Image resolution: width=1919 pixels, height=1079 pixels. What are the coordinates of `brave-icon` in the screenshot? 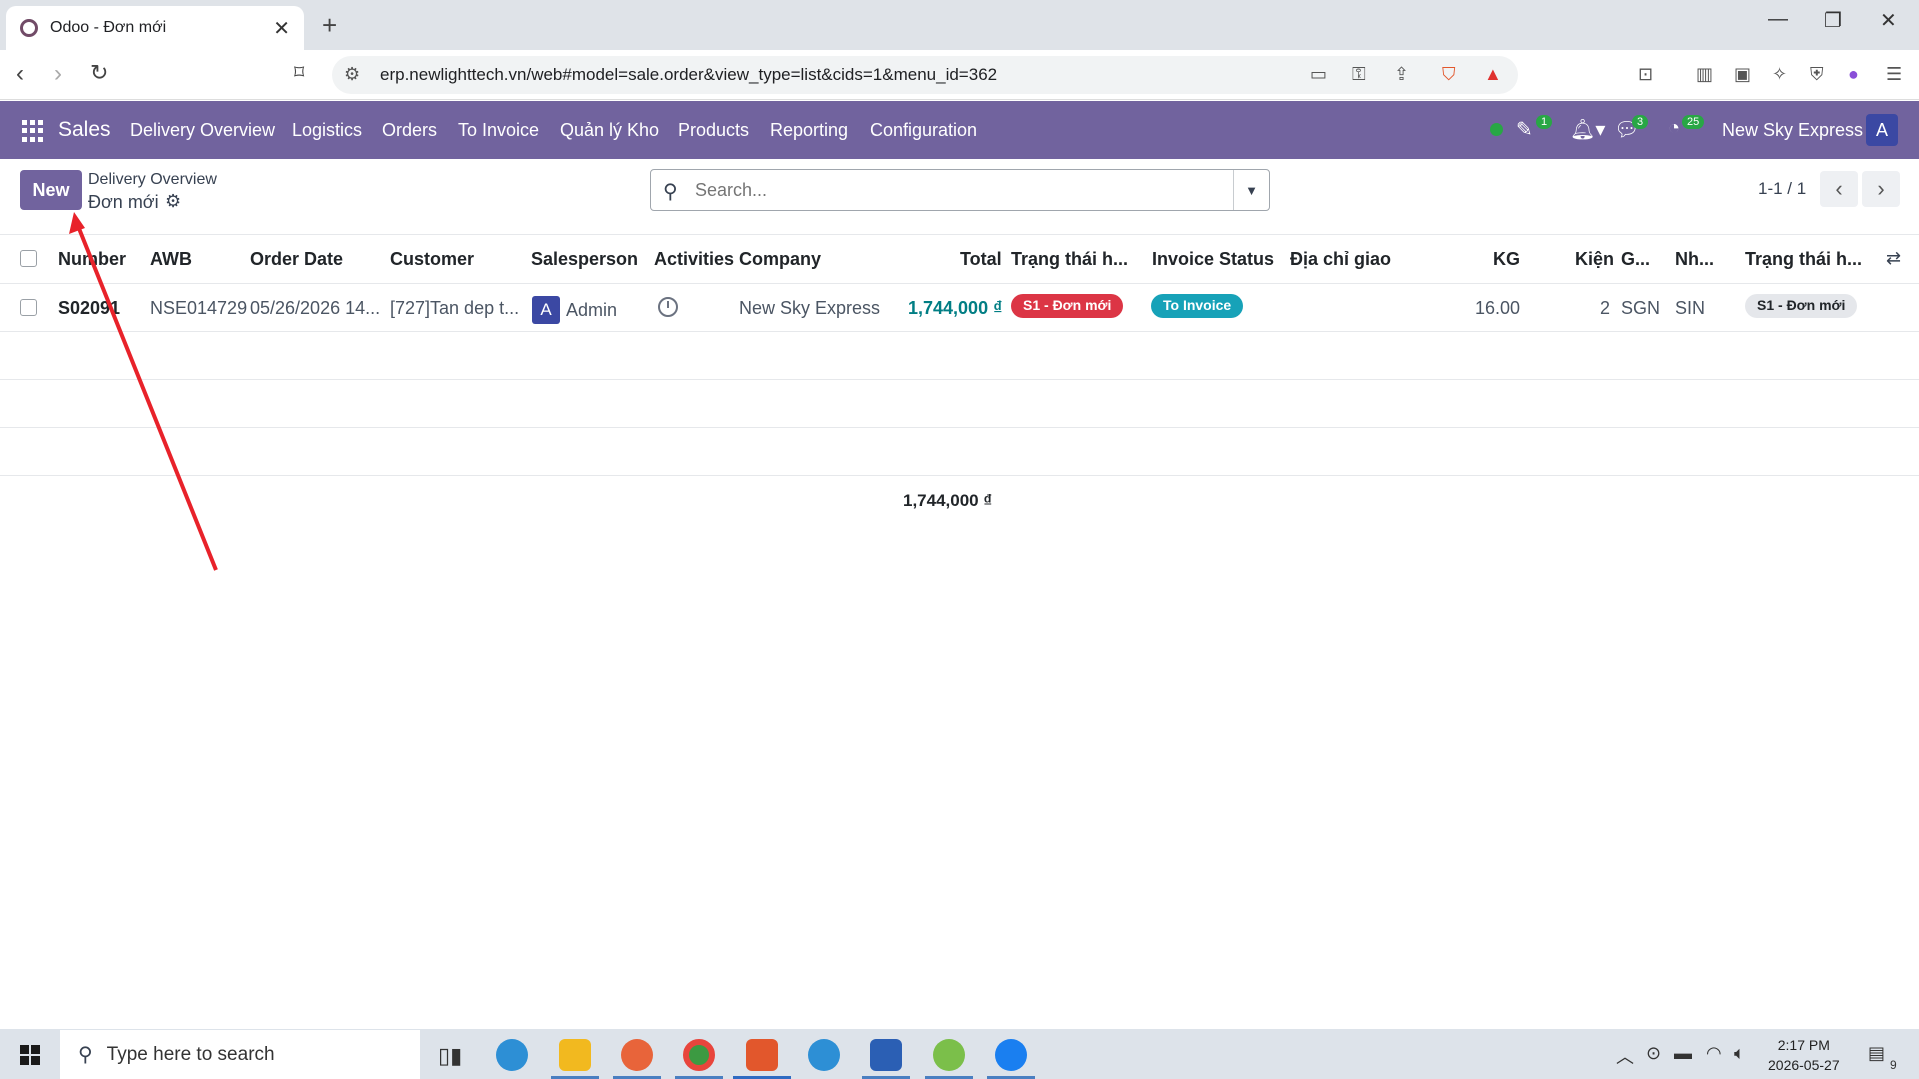 It's located at (762, 1055).